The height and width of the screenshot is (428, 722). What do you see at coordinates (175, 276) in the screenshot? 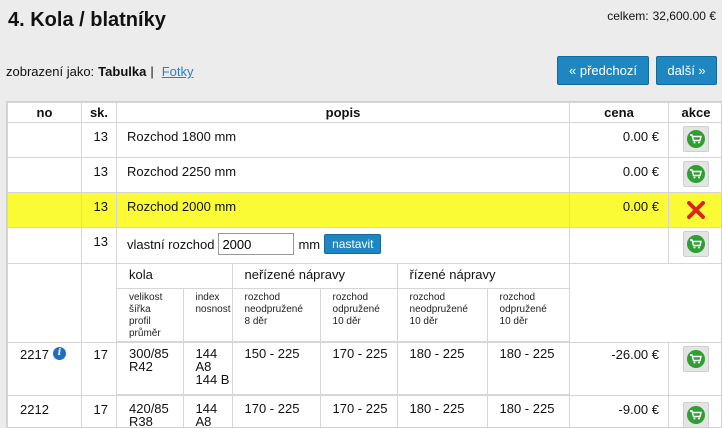
I see `group-kola: kola` at bounding box center [175, 276].